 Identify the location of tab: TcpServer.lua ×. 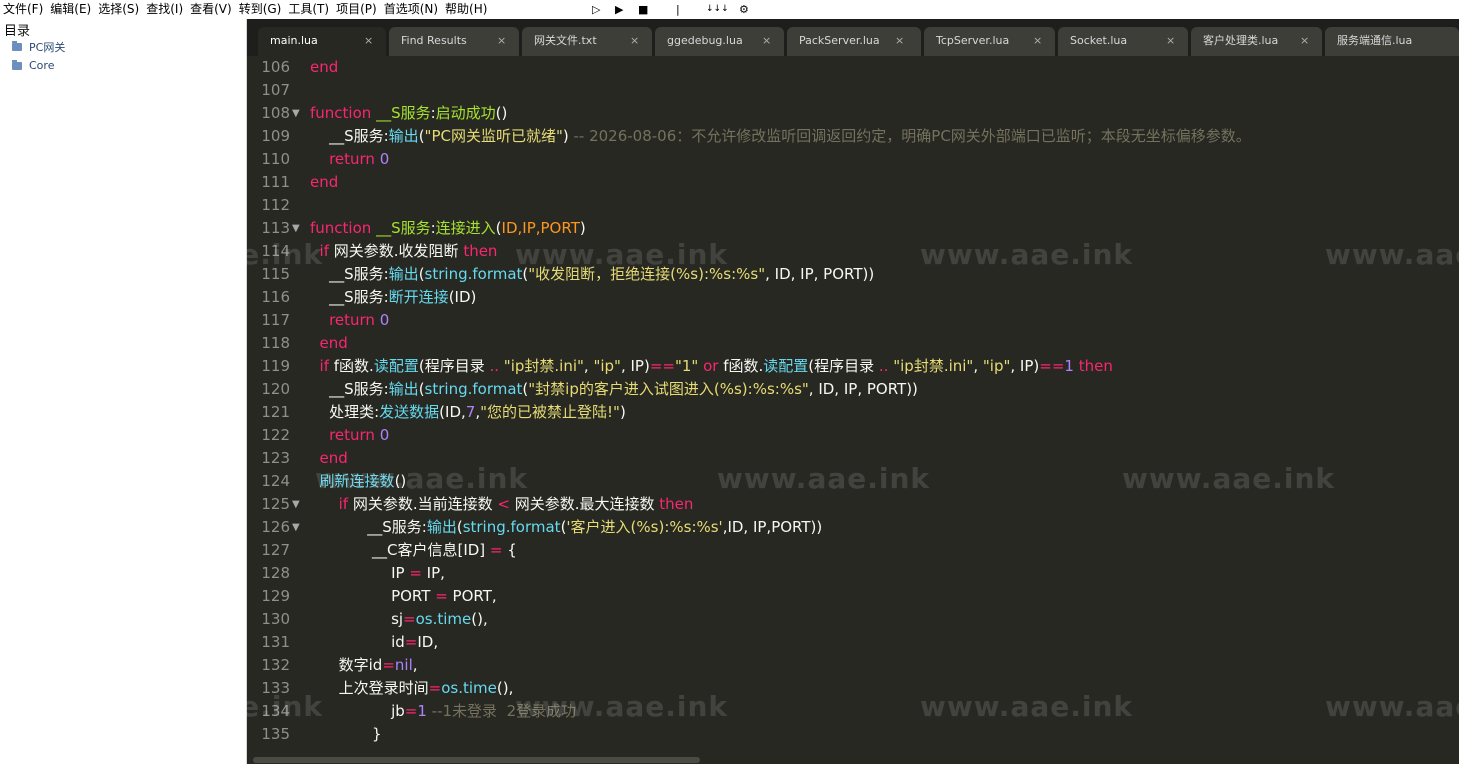
(989, 41).